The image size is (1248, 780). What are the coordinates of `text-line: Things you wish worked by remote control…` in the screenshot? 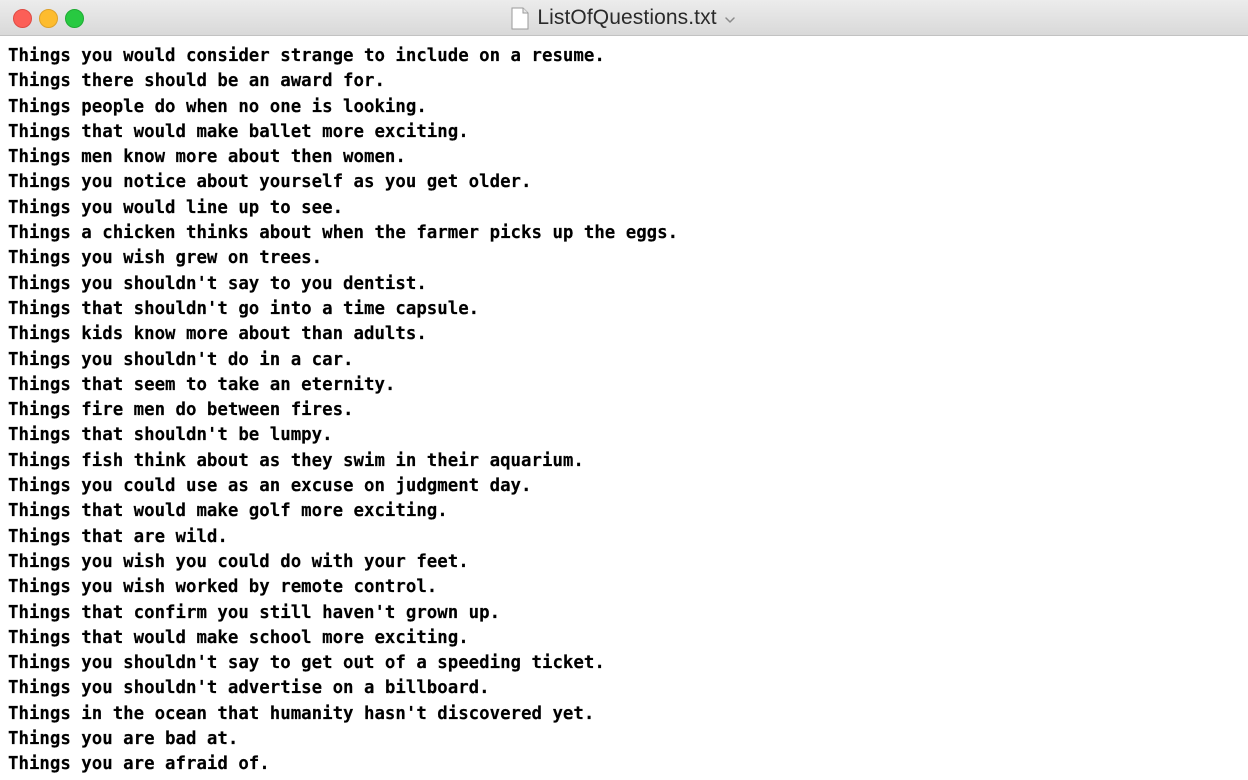 It's located at (223, 587).